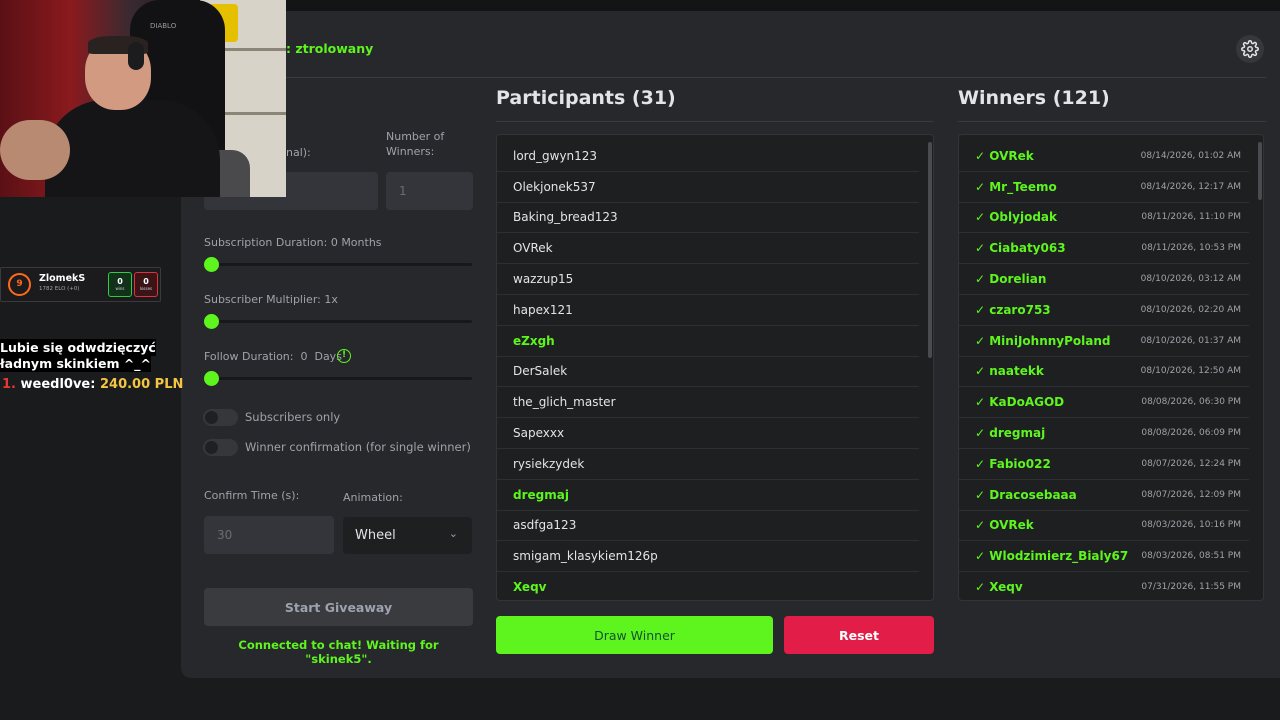  What do you see at coordinates (407, 535) in the screenshot?
I see `animation-select: Wheel ⌄` at bounding box center [407, 535].